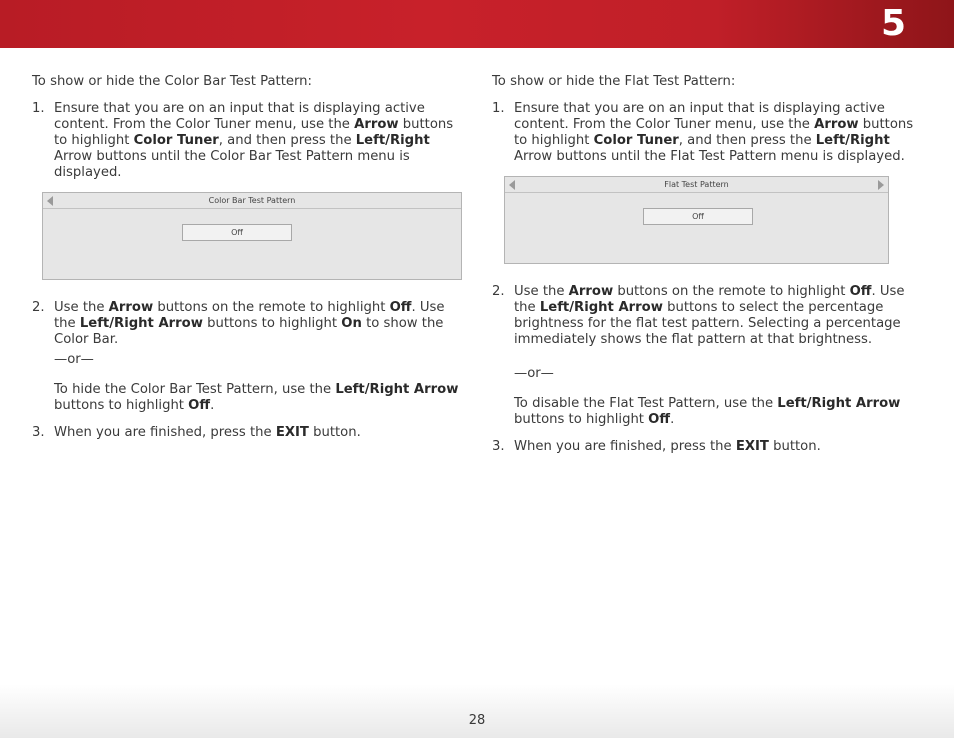  I want to click on color-bar-test-pattern-menu: Color Bar Test Pattern Off, so click(252, 236).